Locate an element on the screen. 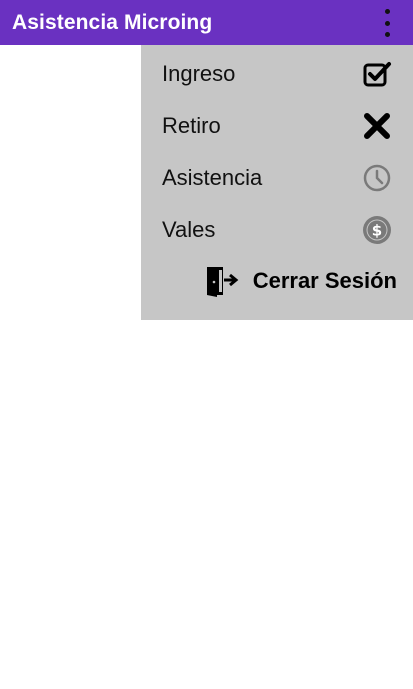 The image size is (413, 689). logout-button: Cerrar Sesión is located at coordinates (277, 281).